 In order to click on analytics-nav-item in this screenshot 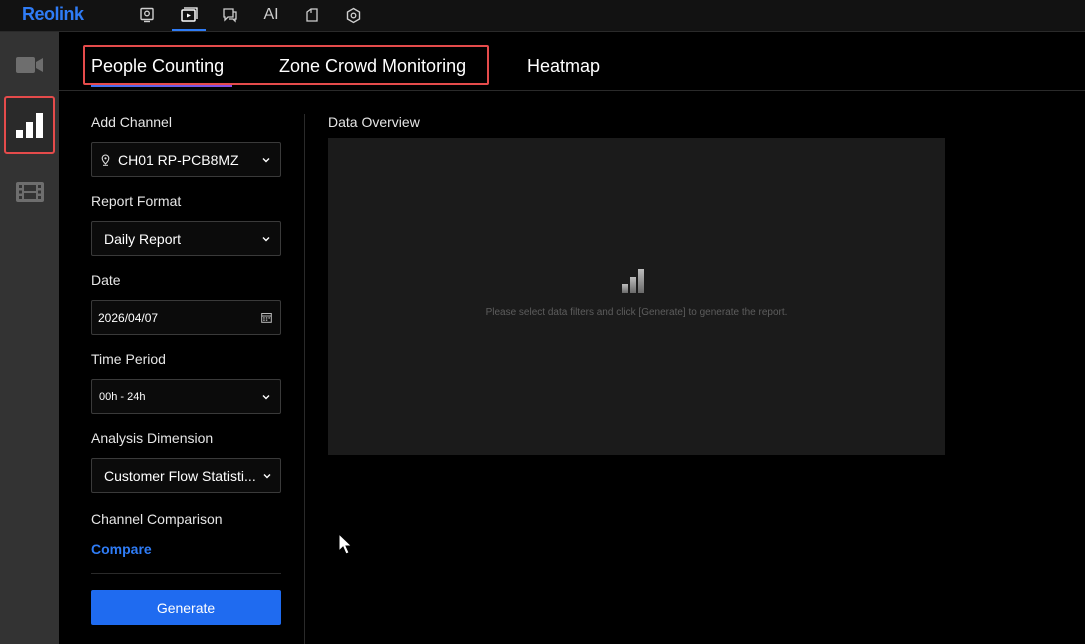, I will do `click(29, 125)`.